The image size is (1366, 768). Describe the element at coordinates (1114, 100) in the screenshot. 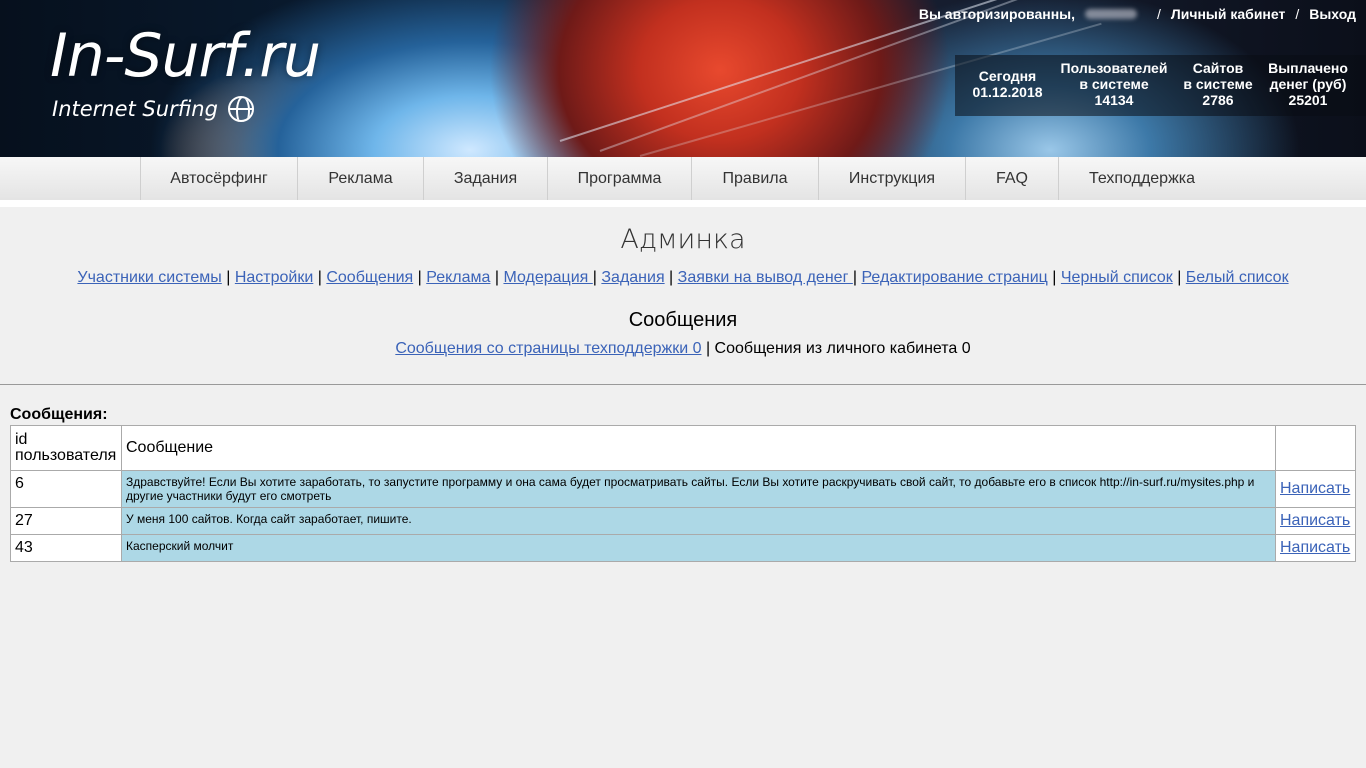

I see `stat-users-value: 14134` at that location.